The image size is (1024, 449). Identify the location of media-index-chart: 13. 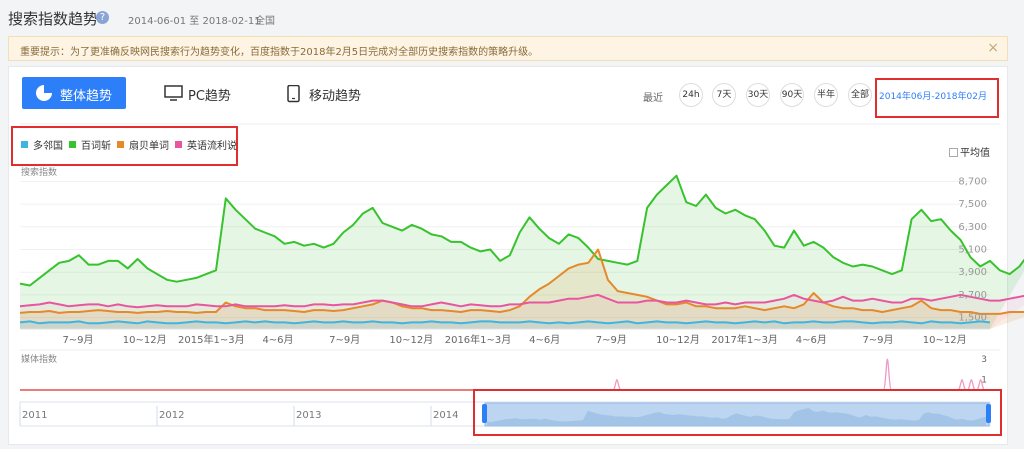
(505, 373).